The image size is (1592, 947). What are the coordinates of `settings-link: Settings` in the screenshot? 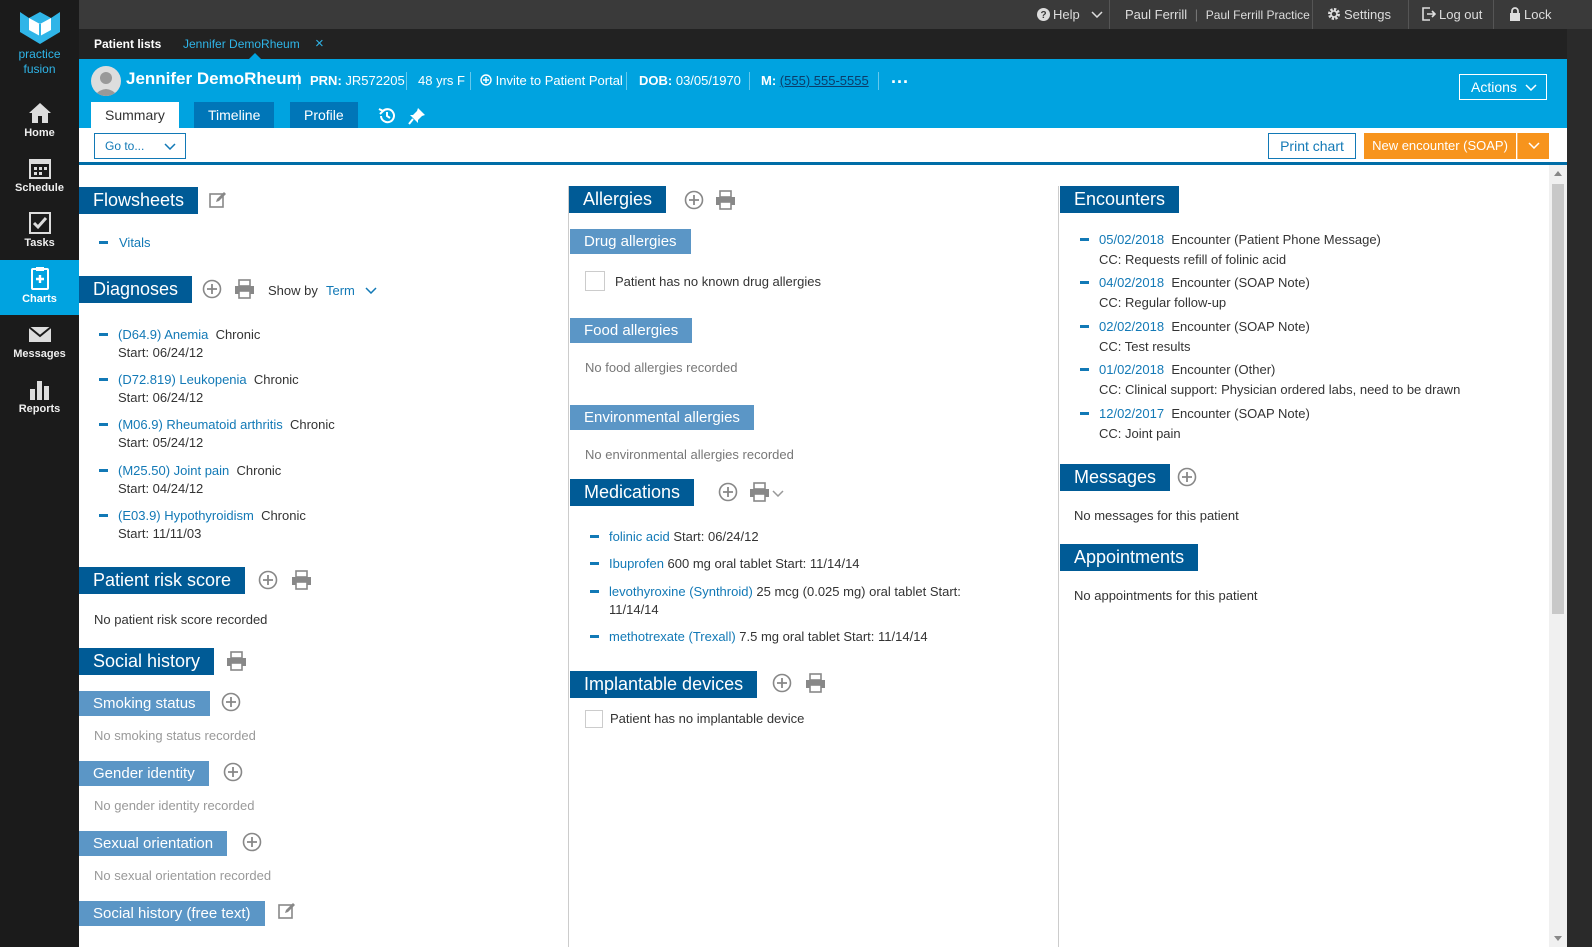 It's located at (1359, 14).